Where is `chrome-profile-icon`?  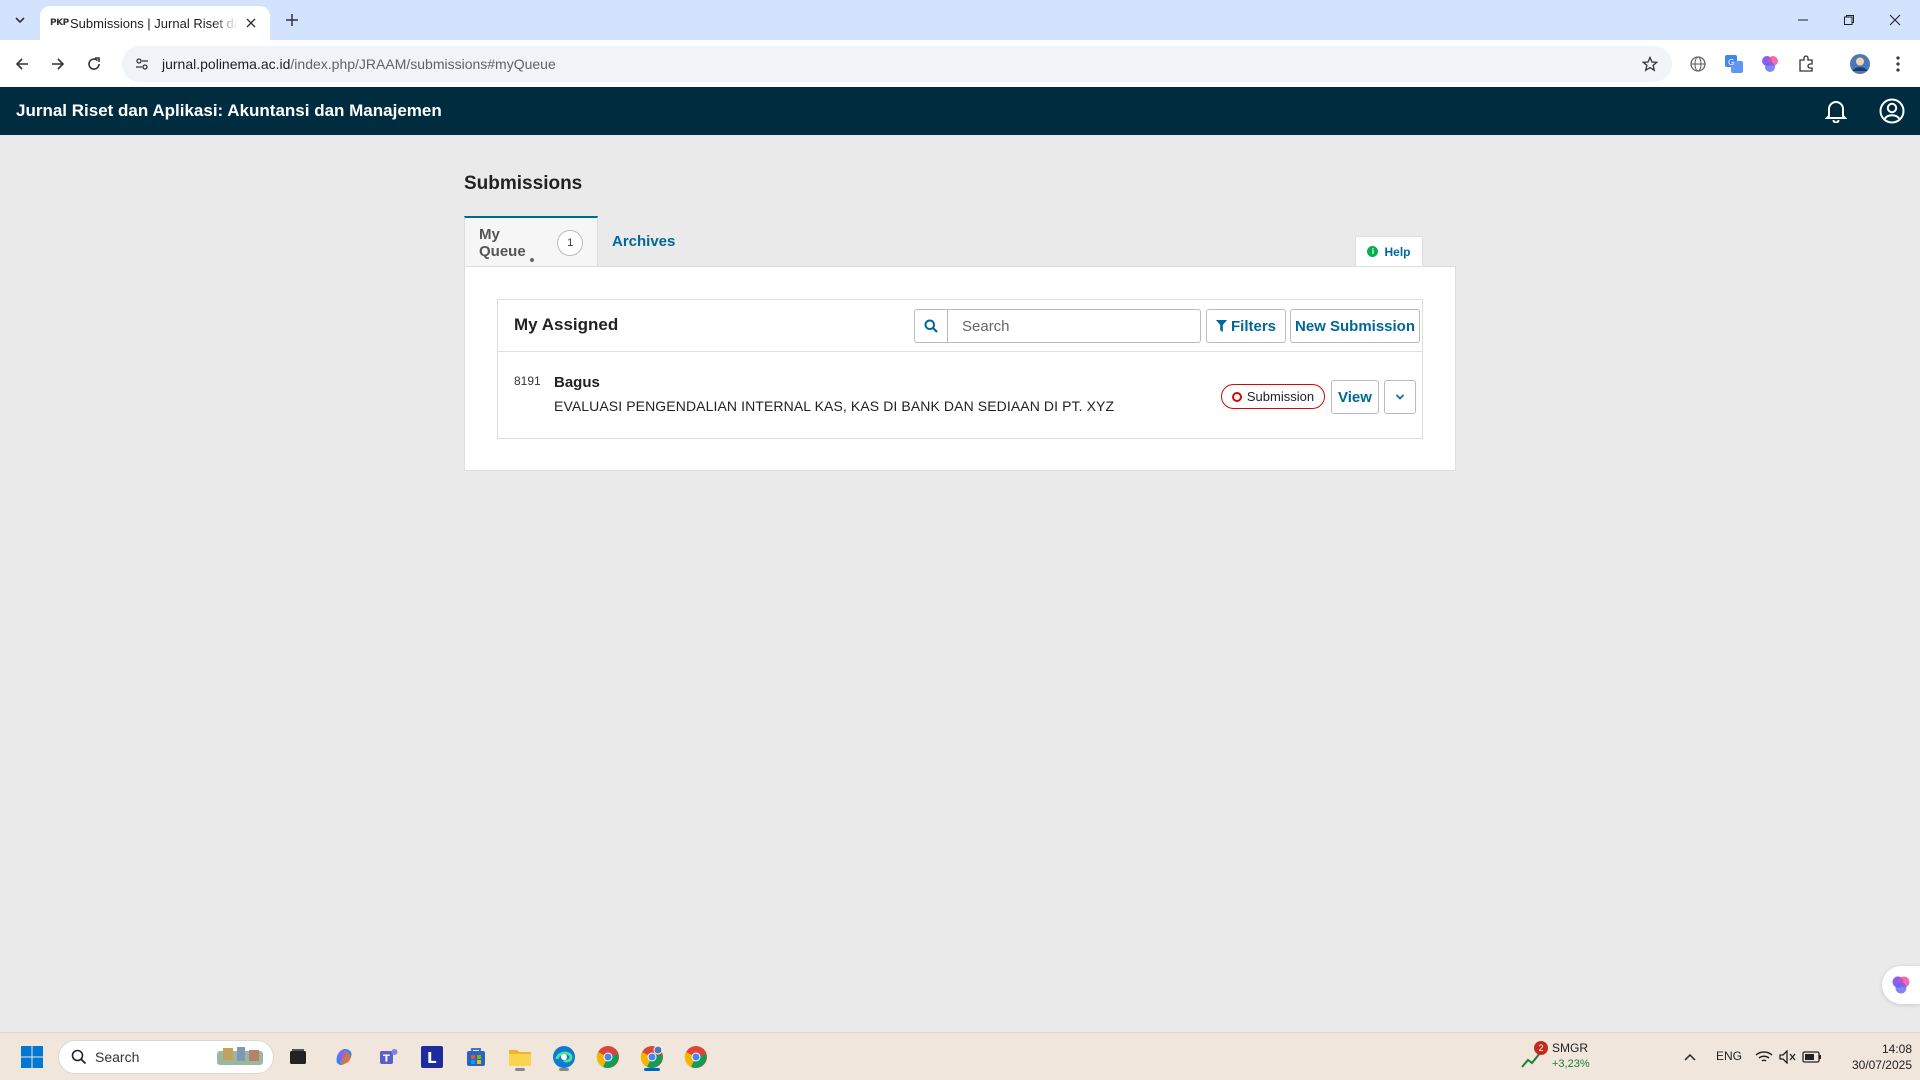
chrome-profile-icon is located at coordinates (652, 1057).